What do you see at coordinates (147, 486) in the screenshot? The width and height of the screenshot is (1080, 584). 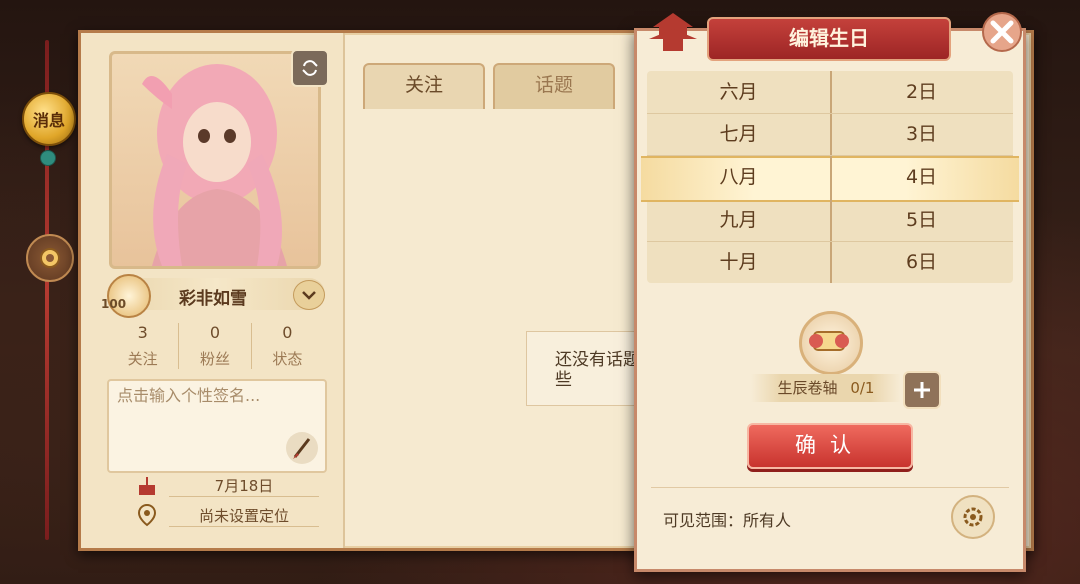 I see `cake-icon` at bounding box center [147, 486].